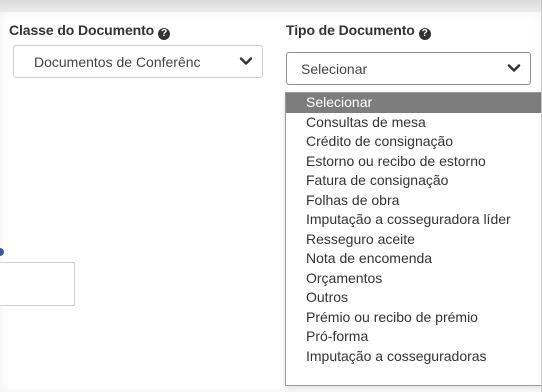 The width and height of the screenshot is (542, 392). What do you see at coordinates (350, 30) in the screenshot?
I see `tipo-label-text: Tipo de Documento` at bounding box center [350, 30].